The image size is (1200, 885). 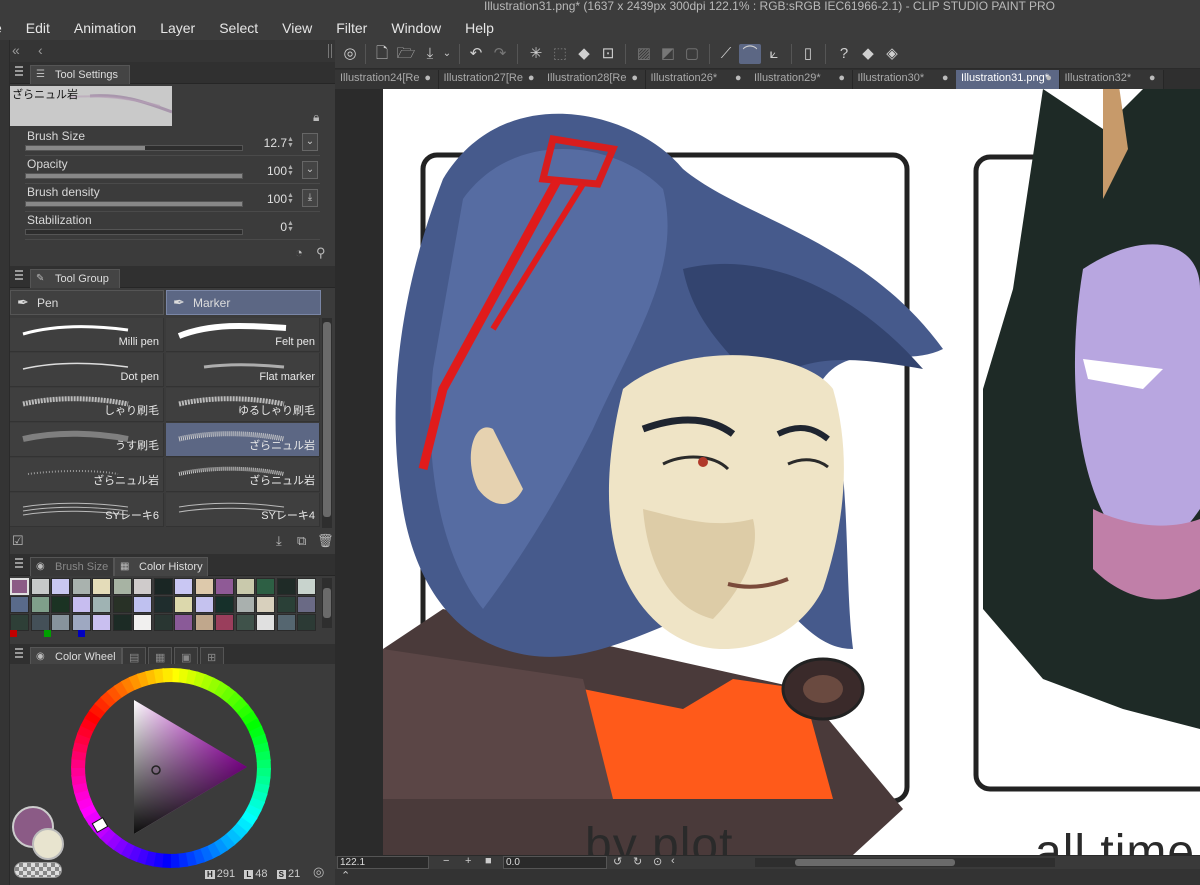 I want to click on grid-snap-icon: ⟀, so click(x=774, y=54).